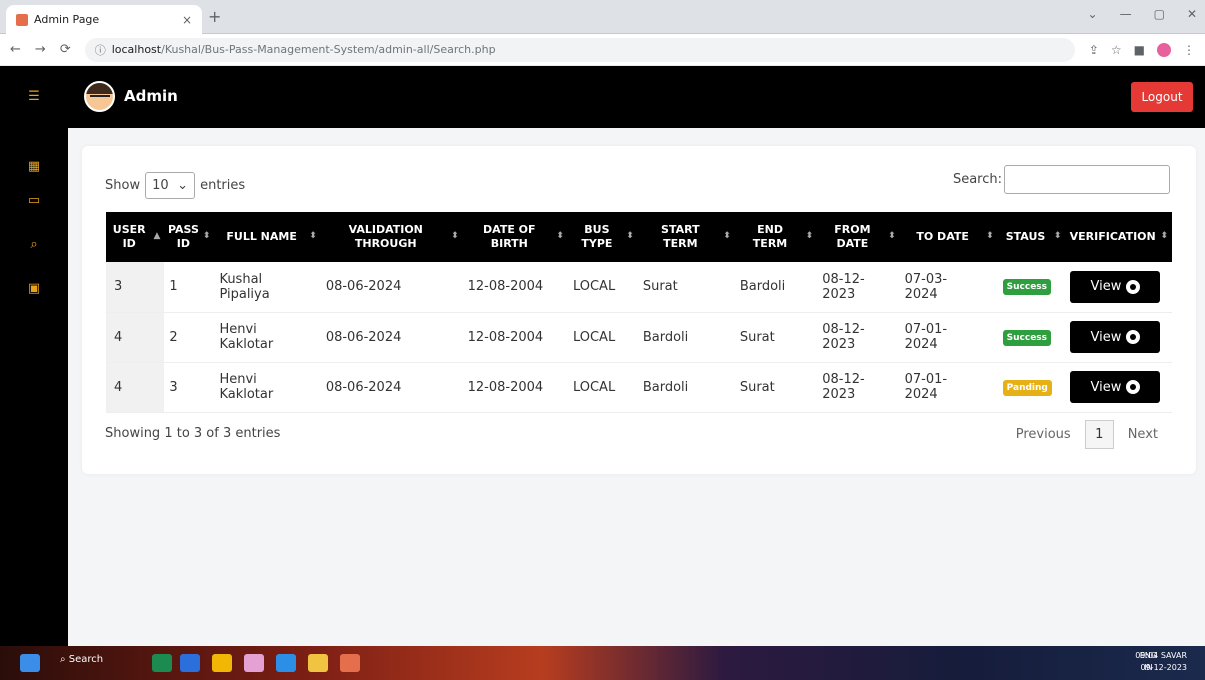  I want to click on tab-close-icon: ×, so click(187, 20).